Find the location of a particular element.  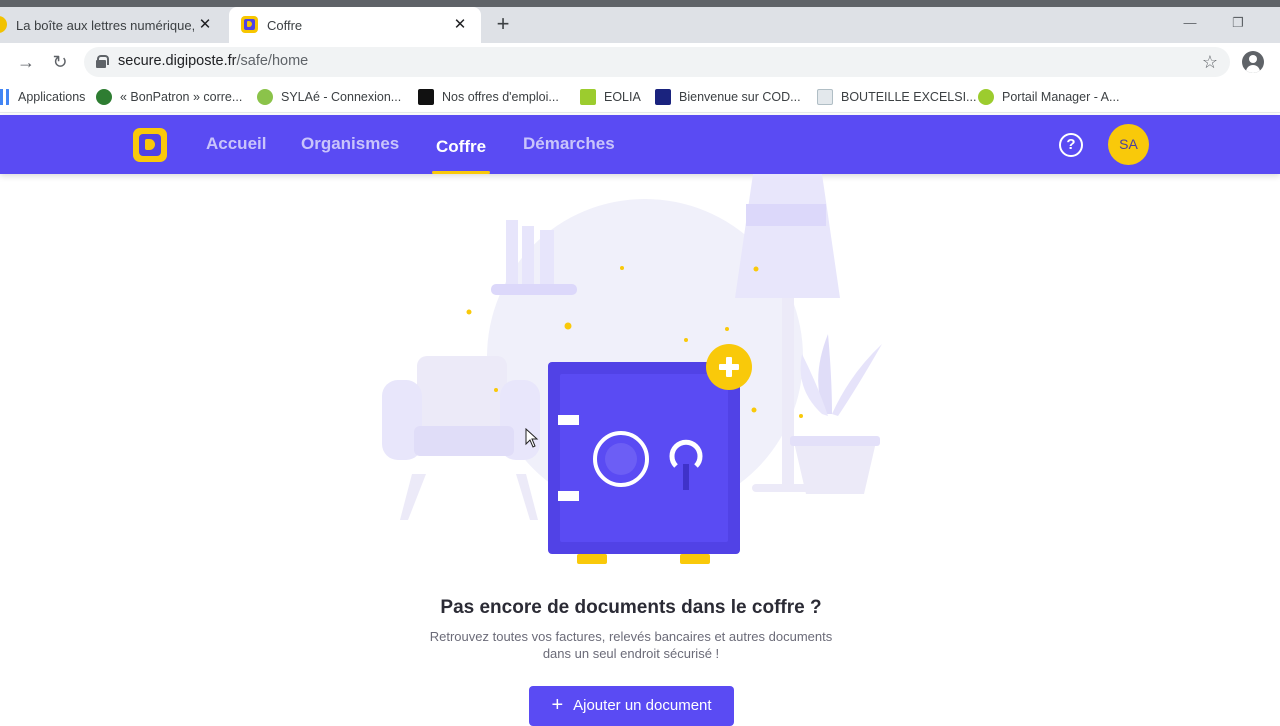

runner-icon is located at coordinates (986, 97).